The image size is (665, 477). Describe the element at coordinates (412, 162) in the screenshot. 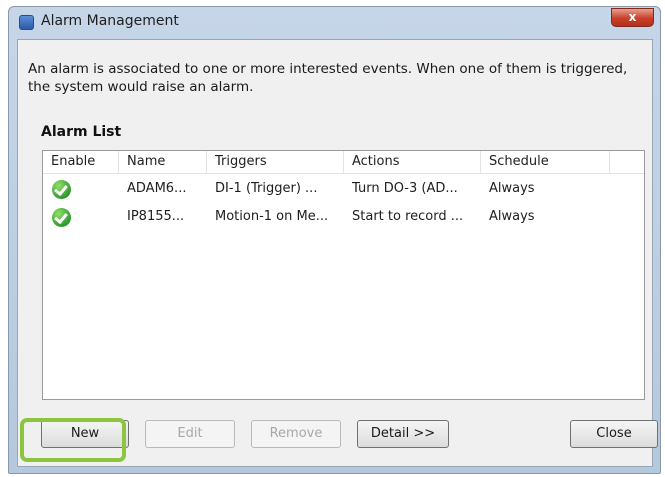

I see `column-header-actions: Actions` at that location.